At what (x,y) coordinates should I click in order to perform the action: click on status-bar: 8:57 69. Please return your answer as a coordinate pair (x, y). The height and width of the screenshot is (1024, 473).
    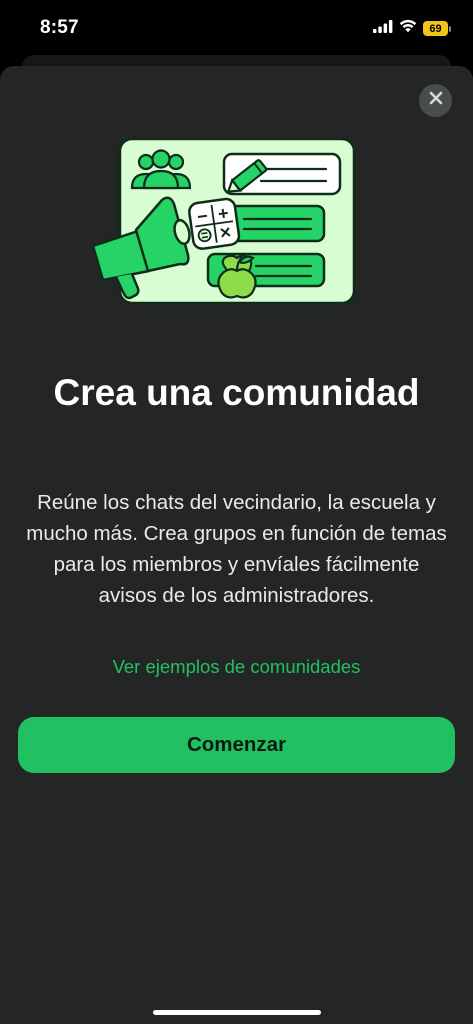
    Looking at the image, I should click on (236, 28).